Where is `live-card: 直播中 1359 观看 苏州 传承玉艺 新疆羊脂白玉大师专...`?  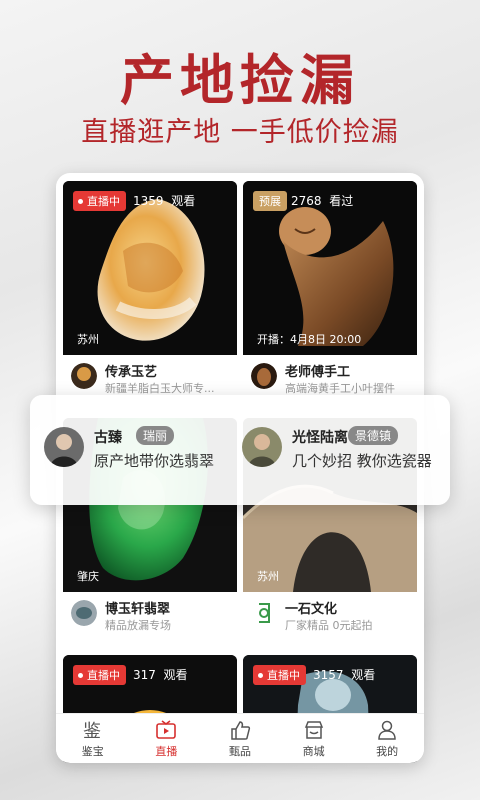
live-card: 直播中 1359 观看 苏州 传承玉艺 新疆羊脂白玉大师专... is located at coordinates (150, 298).